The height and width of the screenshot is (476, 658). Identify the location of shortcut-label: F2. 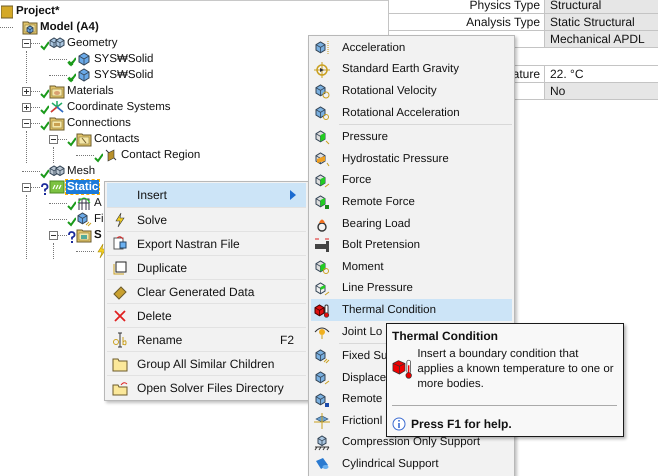
(287, 339).